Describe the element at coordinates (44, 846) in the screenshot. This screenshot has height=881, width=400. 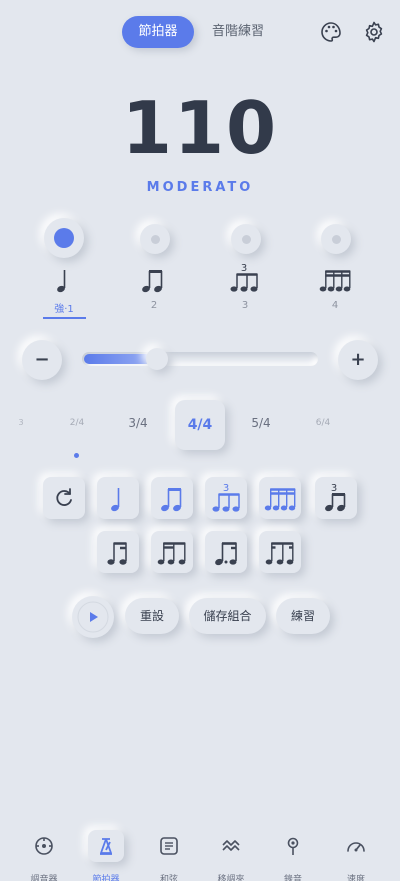
I see `tuner-icon` at that location.